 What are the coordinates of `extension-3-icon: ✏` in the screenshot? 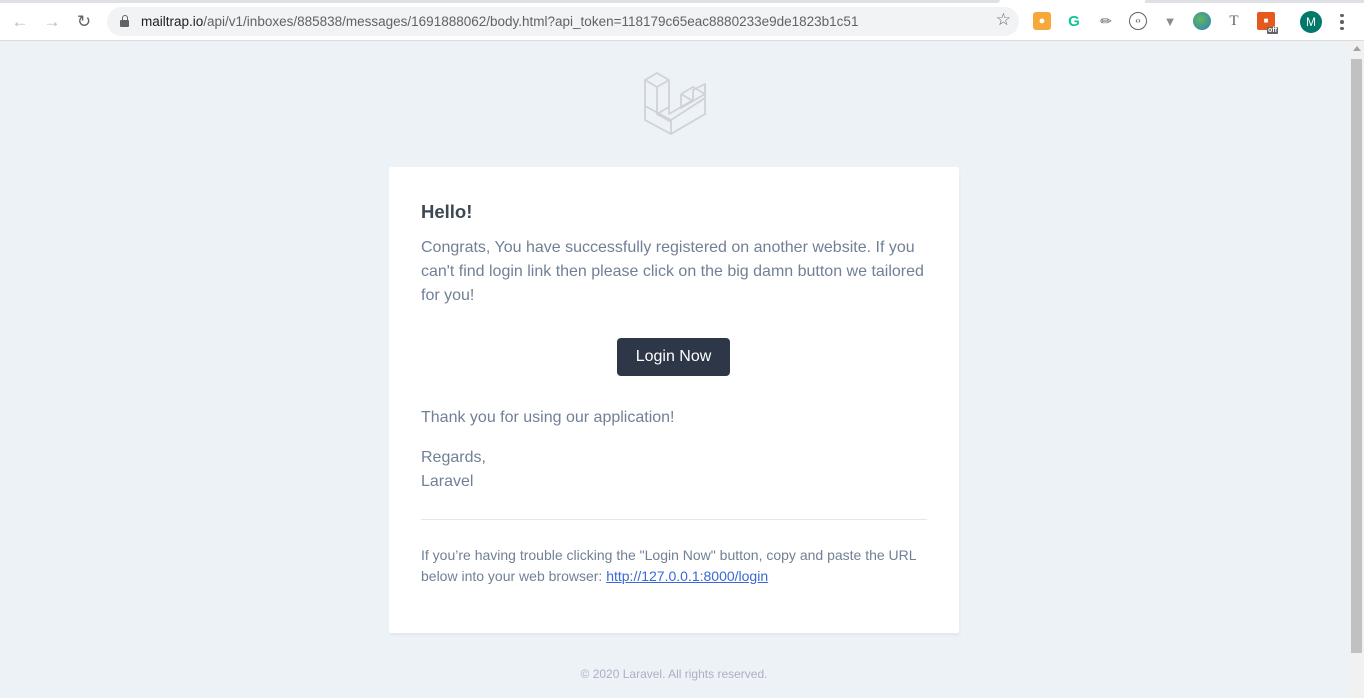 It's located at (1106, 21).